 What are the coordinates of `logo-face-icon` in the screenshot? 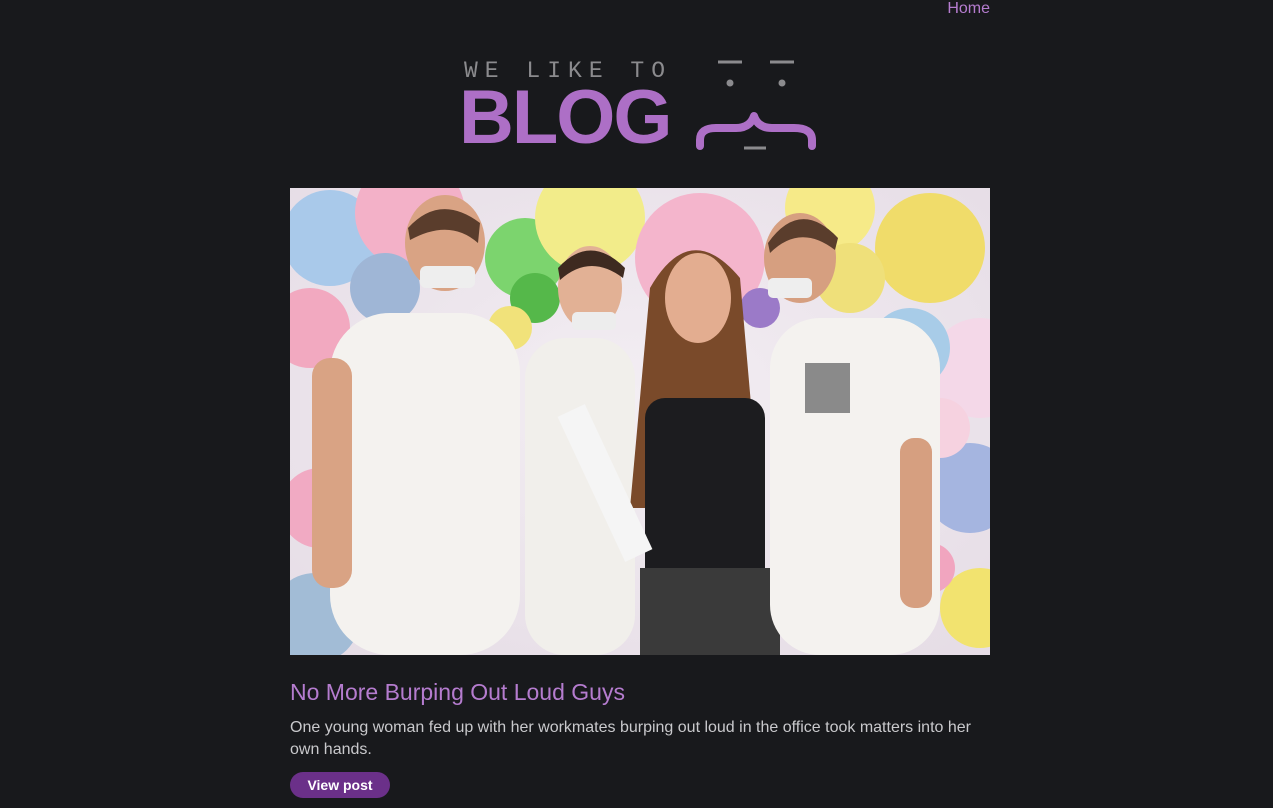 It's located at (756, 105).